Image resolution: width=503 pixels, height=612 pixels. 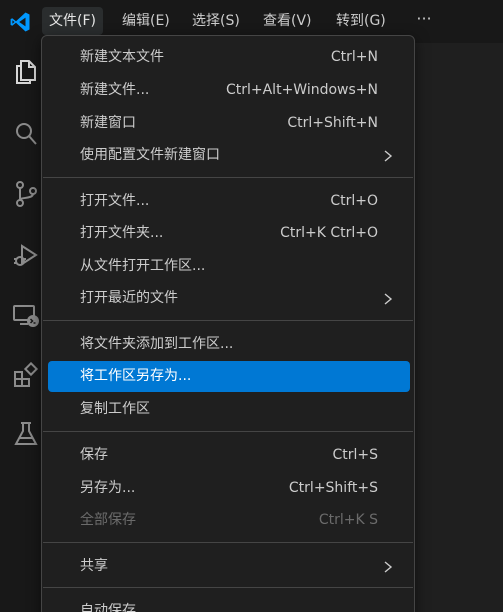 What do you see at coordinates (108, 520) in the screenshot?
I see `menu-item-label: 全部保存` at bounding box center [108, 520].